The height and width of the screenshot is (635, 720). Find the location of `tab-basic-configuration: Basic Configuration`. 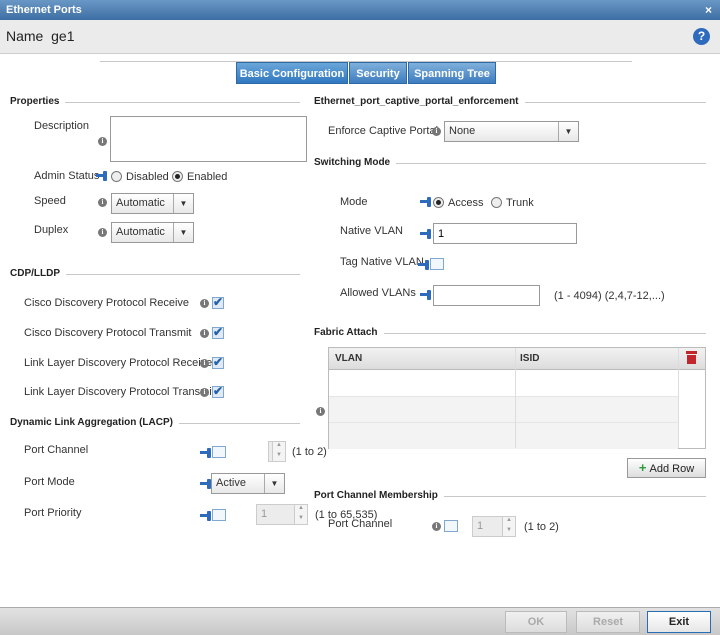

tab-basic-configuration: Basic Configuration is located at coordinates (292, 73).